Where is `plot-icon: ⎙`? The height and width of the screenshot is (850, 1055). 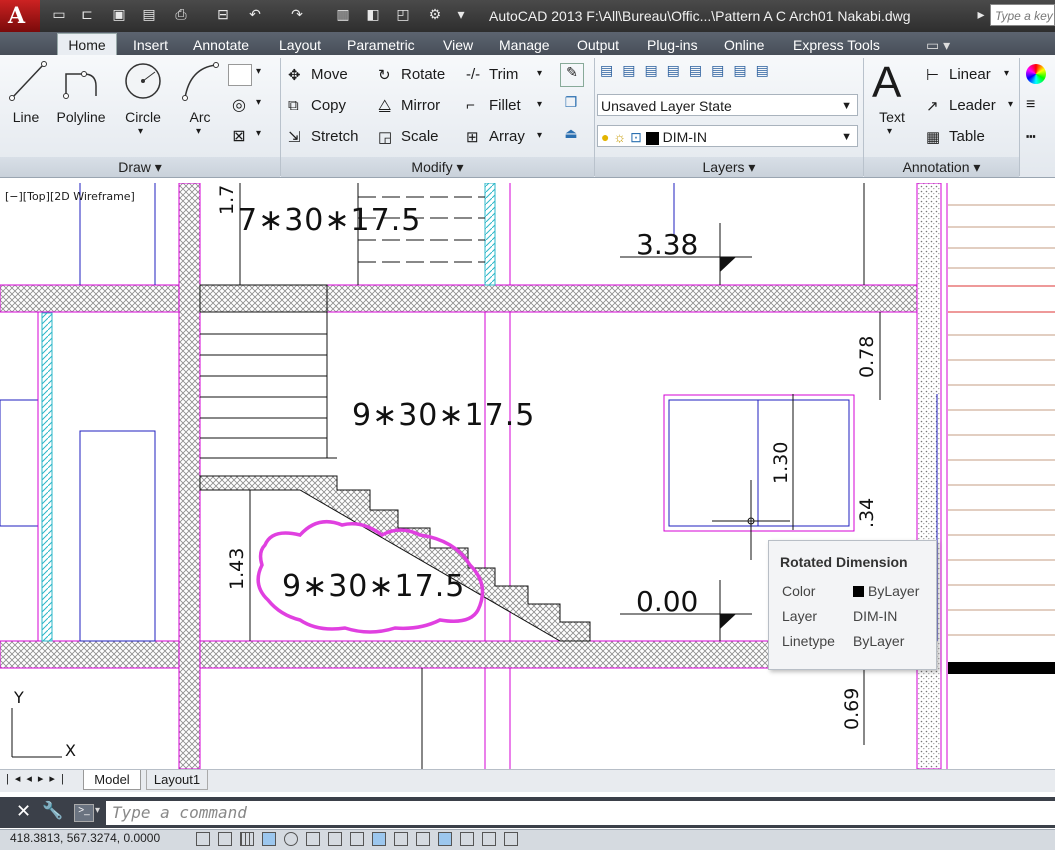
plot-icon: ⎙ is located at coordinates (181, 14).